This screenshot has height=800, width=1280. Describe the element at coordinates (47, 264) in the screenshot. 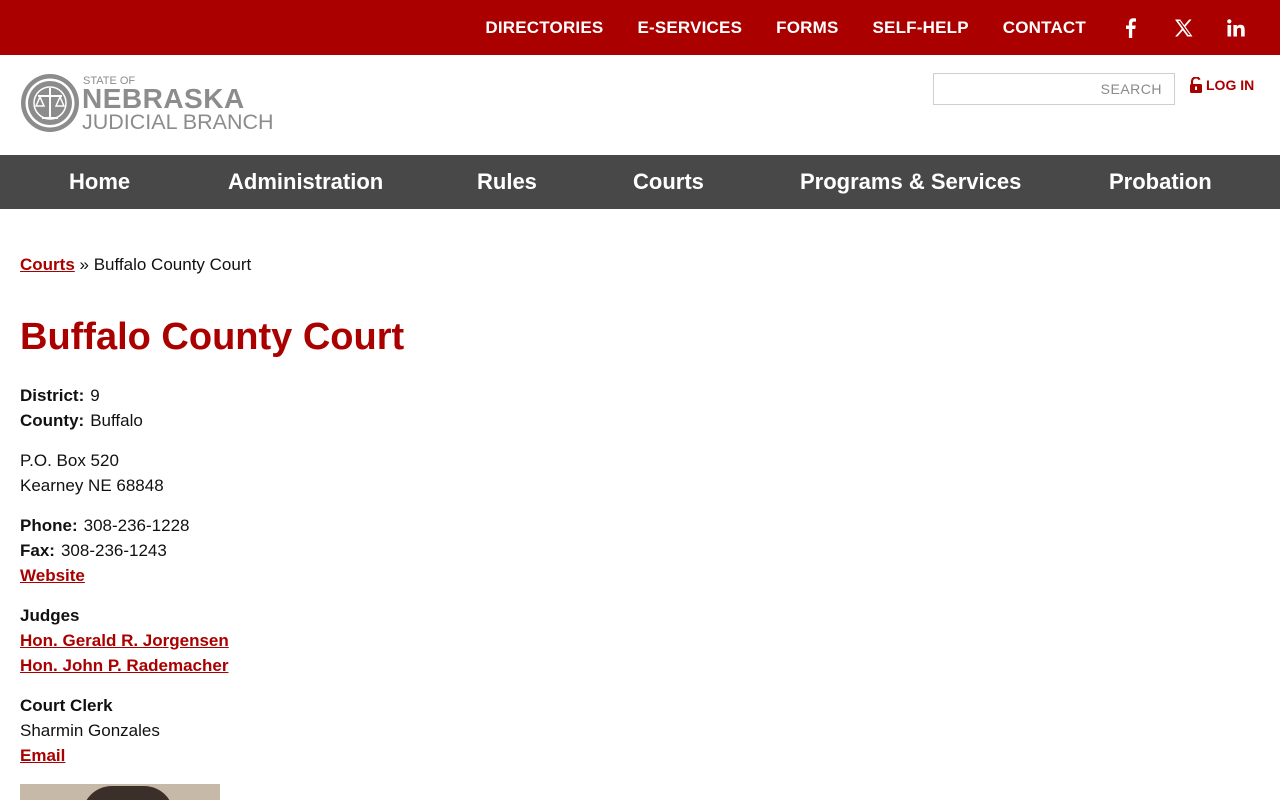

I see `breadcrumb-courts-link: Courts` at that location.